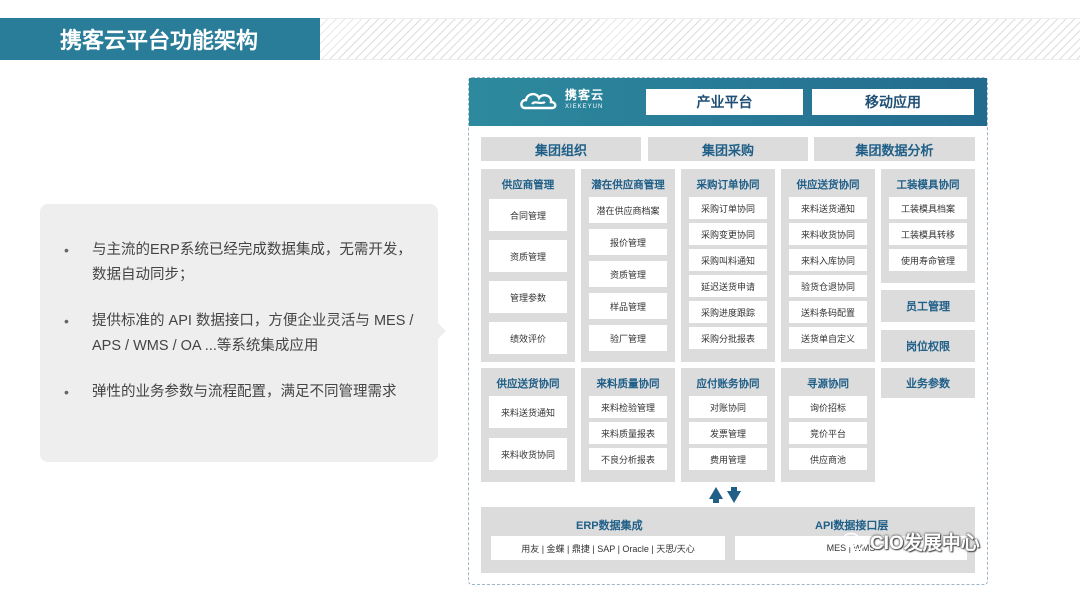  I want to click on sourcing-collaboration-module: 寻源协同 询价招标 竞价平台 供应商池, so click(828, 425).